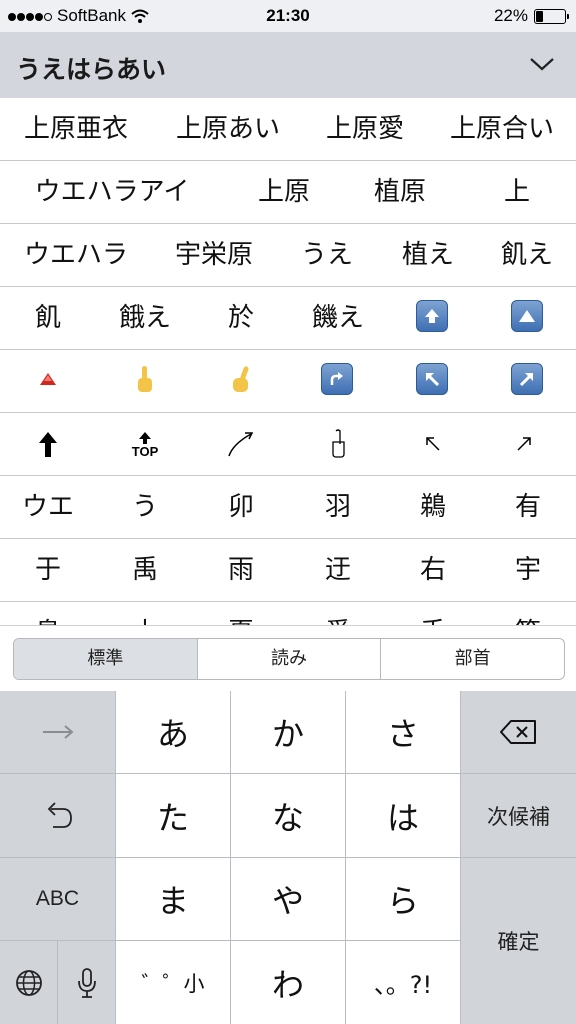 The width and height of the screenshot is (576, 1024). I want to click on battery-indicator: 22%, so click(531, 16).